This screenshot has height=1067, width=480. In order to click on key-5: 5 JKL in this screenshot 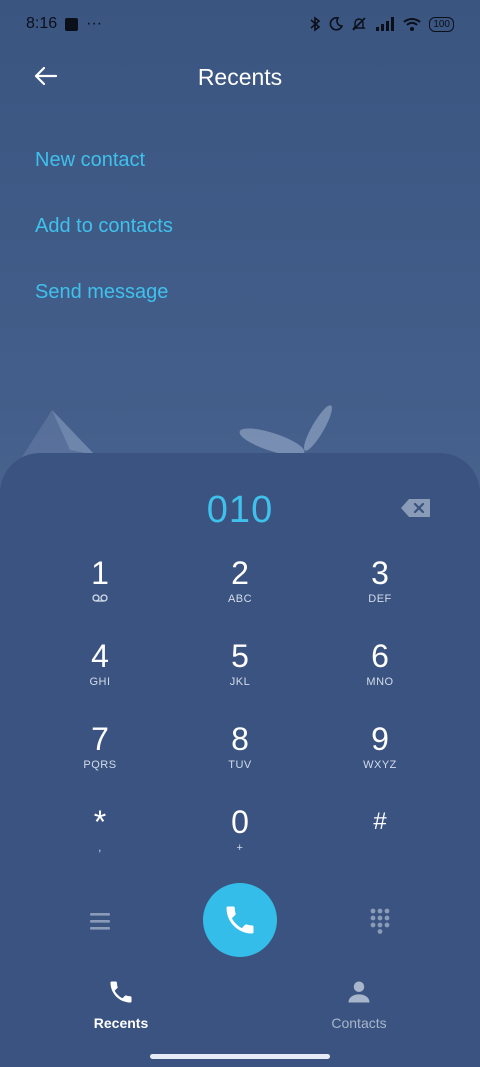, I will do `click(240, 677)`.